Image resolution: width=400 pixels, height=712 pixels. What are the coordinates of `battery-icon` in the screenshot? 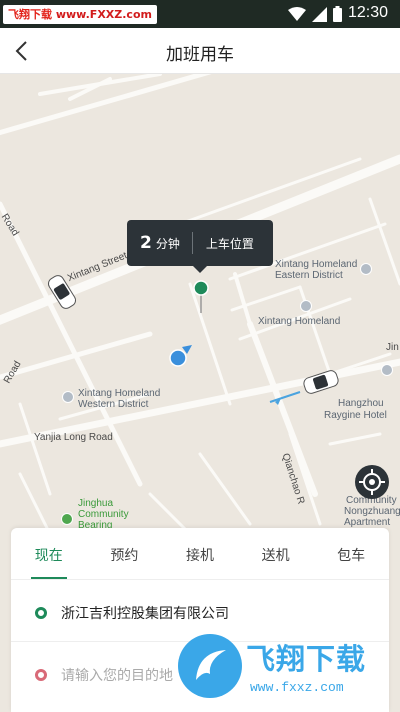 It's located at (337, 14).